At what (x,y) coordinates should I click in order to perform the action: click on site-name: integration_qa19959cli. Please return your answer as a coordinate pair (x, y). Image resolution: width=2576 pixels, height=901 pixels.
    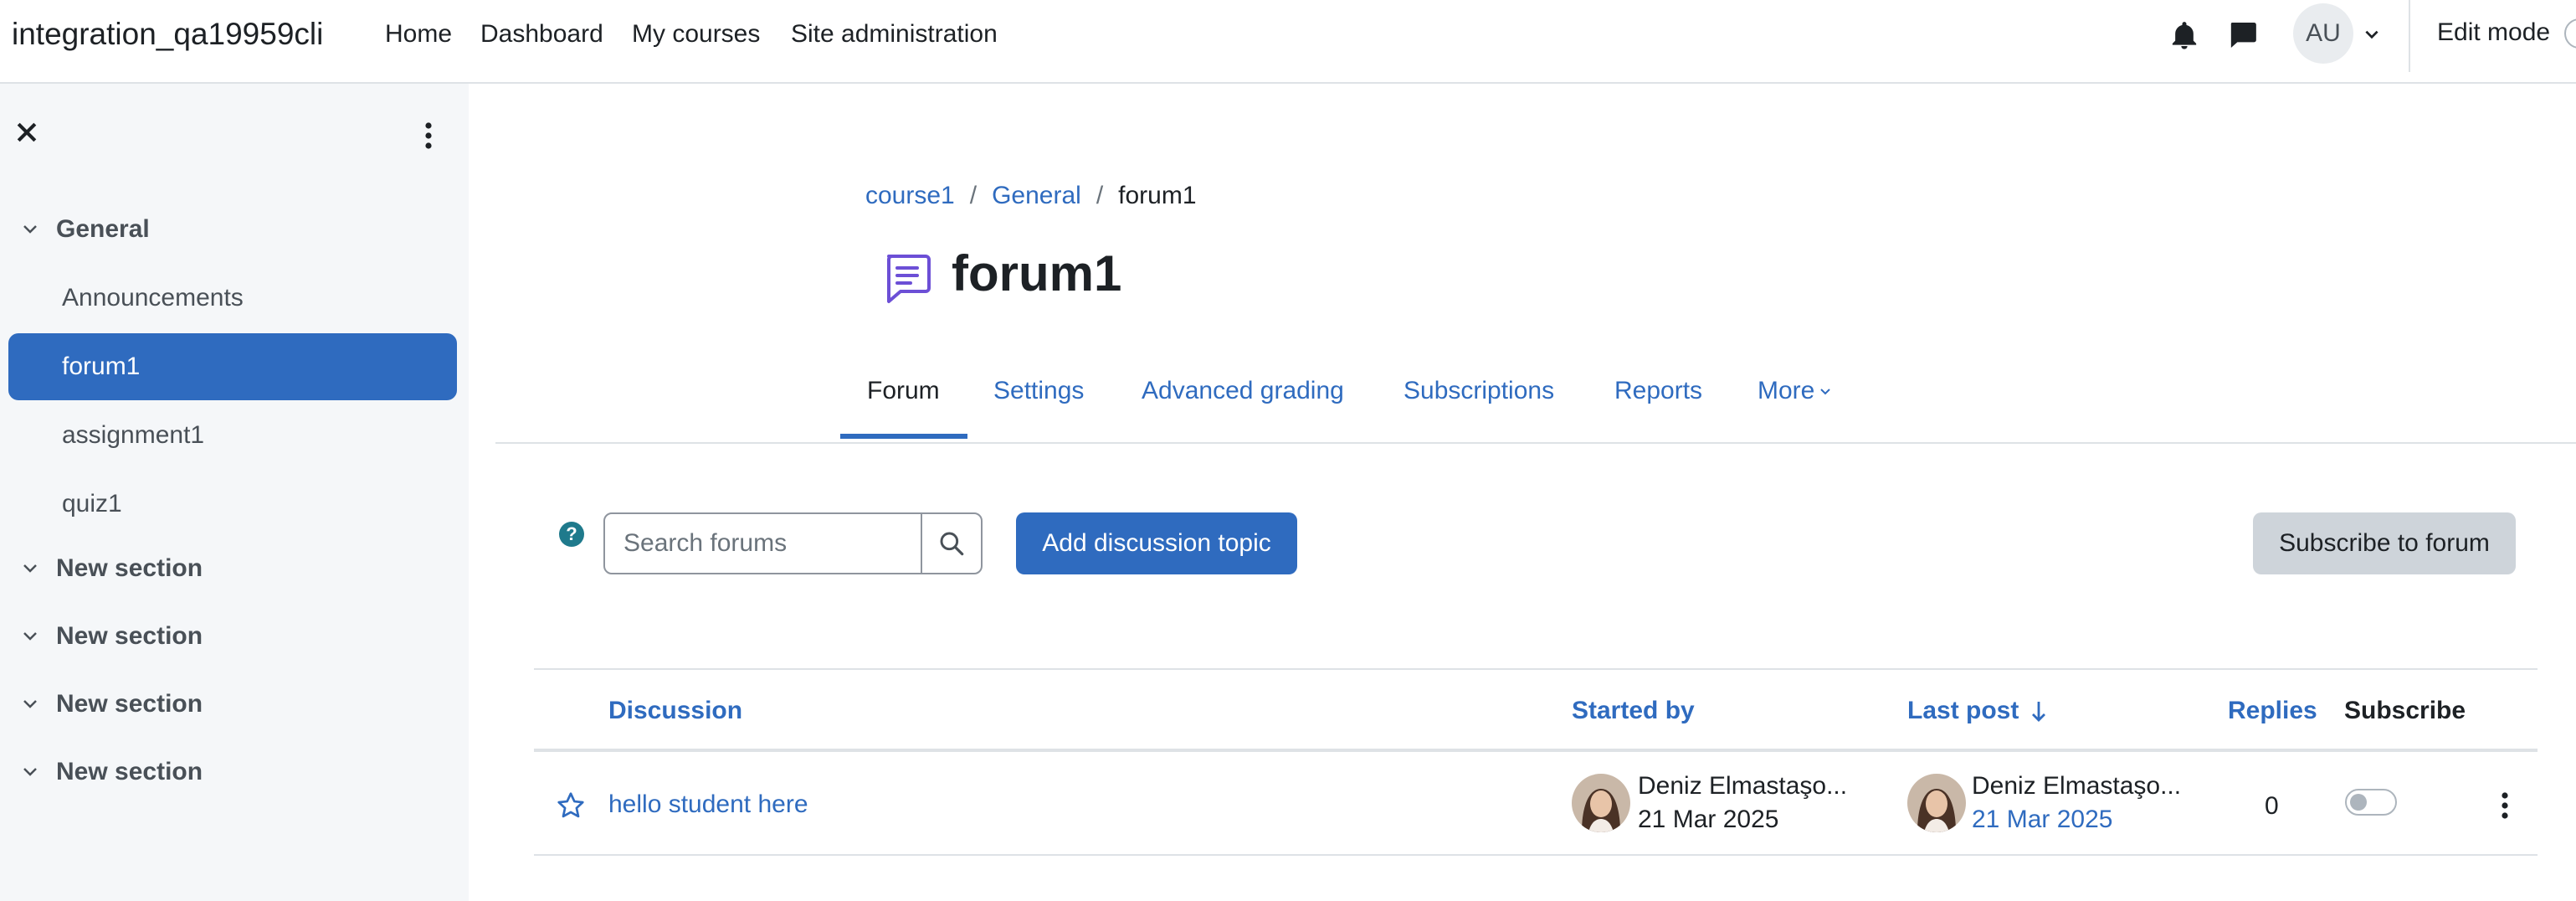
    Looking at the image, I should click on (167, 34).